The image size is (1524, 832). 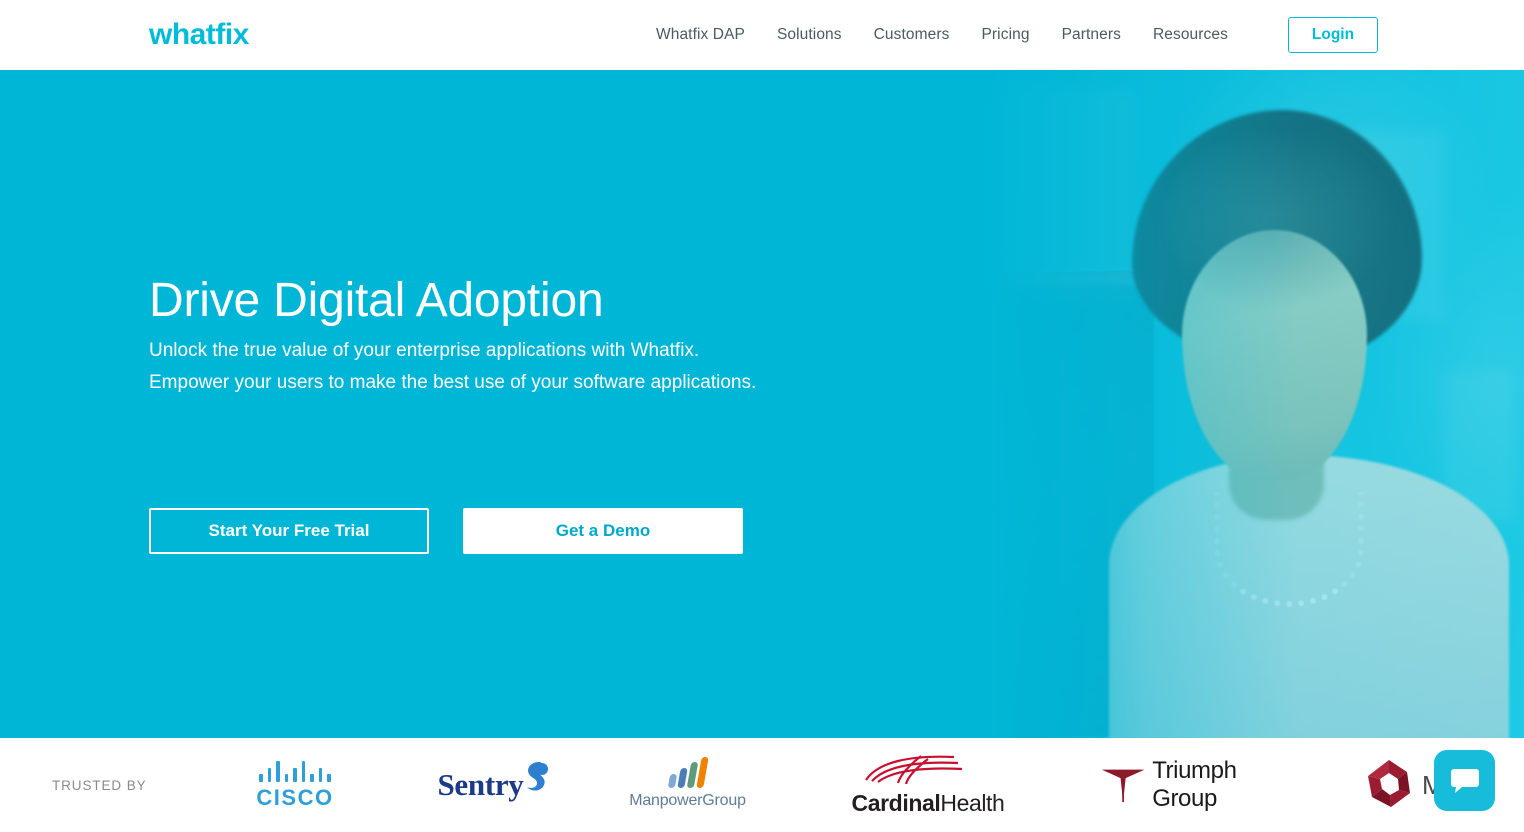 What do you see at coordinates (199, 35) in the screenshot?
I see `whatfix-logo: whatfix` at bounding box center [199, 35].